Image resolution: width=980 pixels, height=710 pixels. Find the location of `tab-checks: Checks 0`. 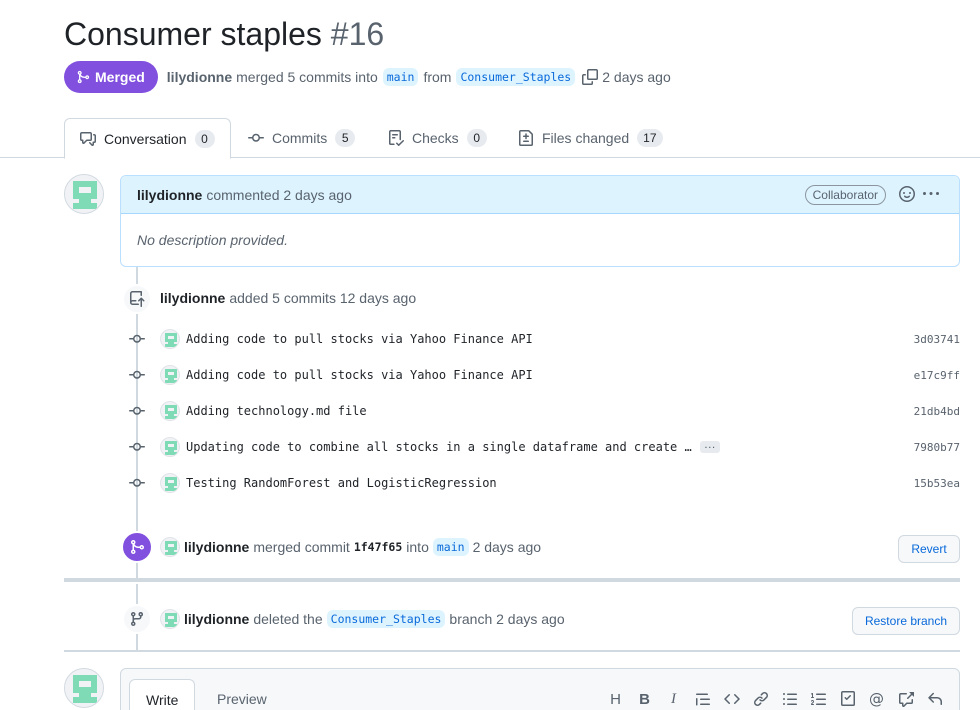

tab-checks: Checks 0 is located at coordinates (437, 138).